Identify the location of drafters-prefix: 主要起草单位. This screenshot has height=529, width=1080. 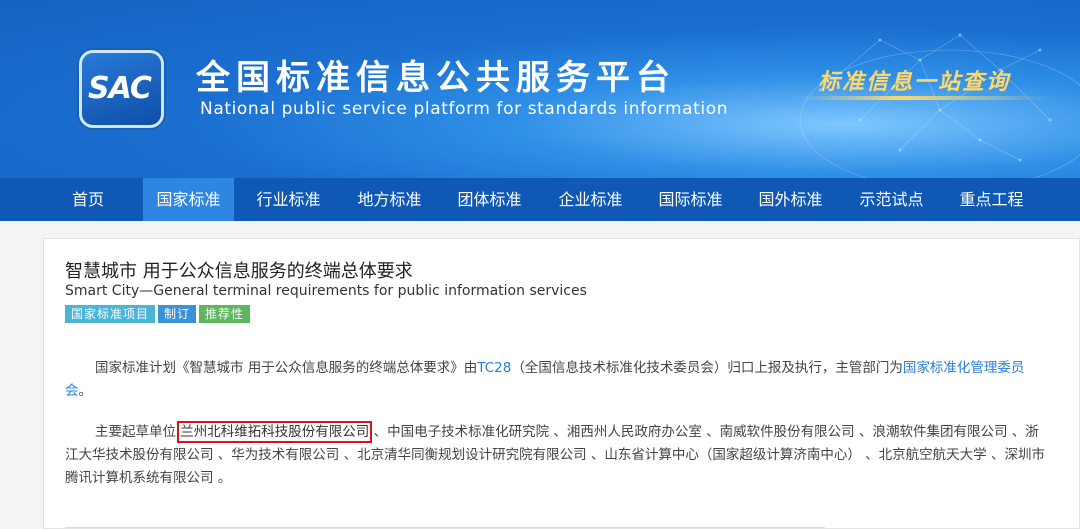
(138, 432).